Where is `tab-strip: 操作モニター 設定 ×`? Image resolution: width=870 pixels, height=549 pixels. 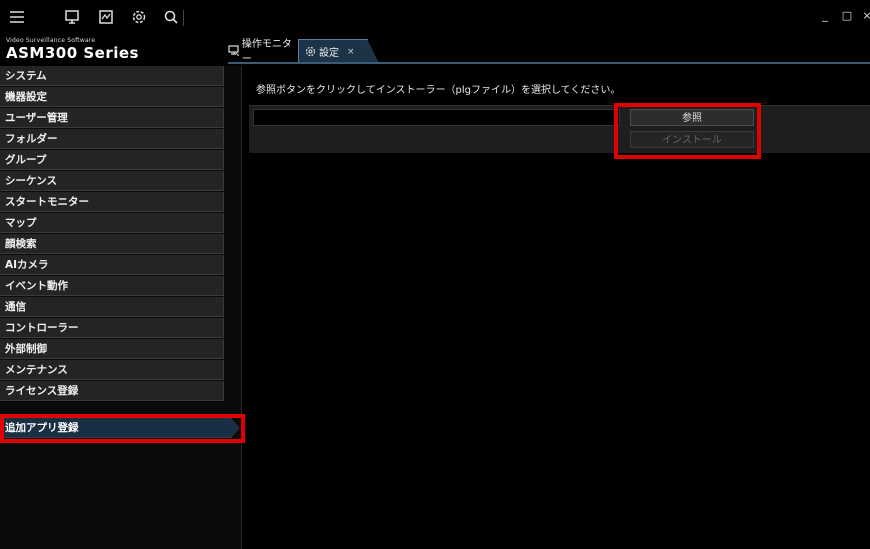 tab-strip: 操作モニター 設定 × is located at coordinates (549, 52).